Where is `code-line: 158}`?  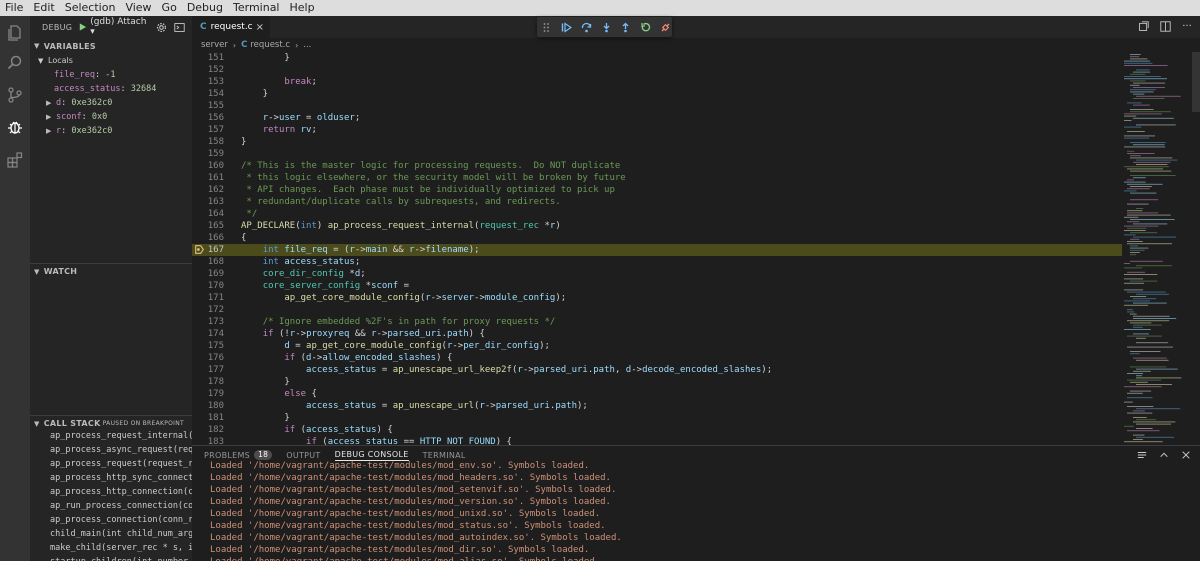
code-line: 158} is located at coordinates (657, 142).